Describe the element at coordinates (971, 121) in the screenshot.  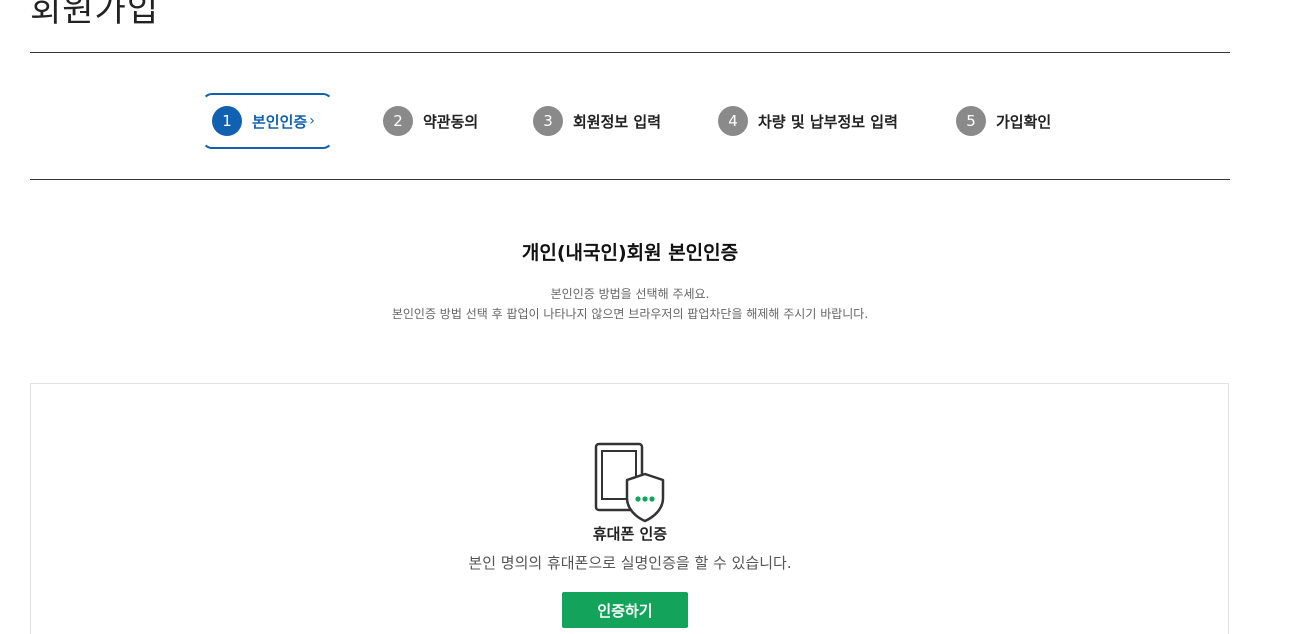
I see `step-number: 5` at that location.